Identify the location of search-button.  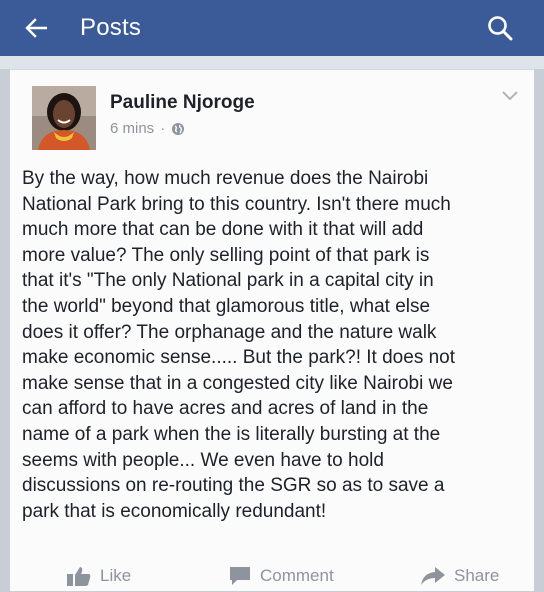
(500, 28).